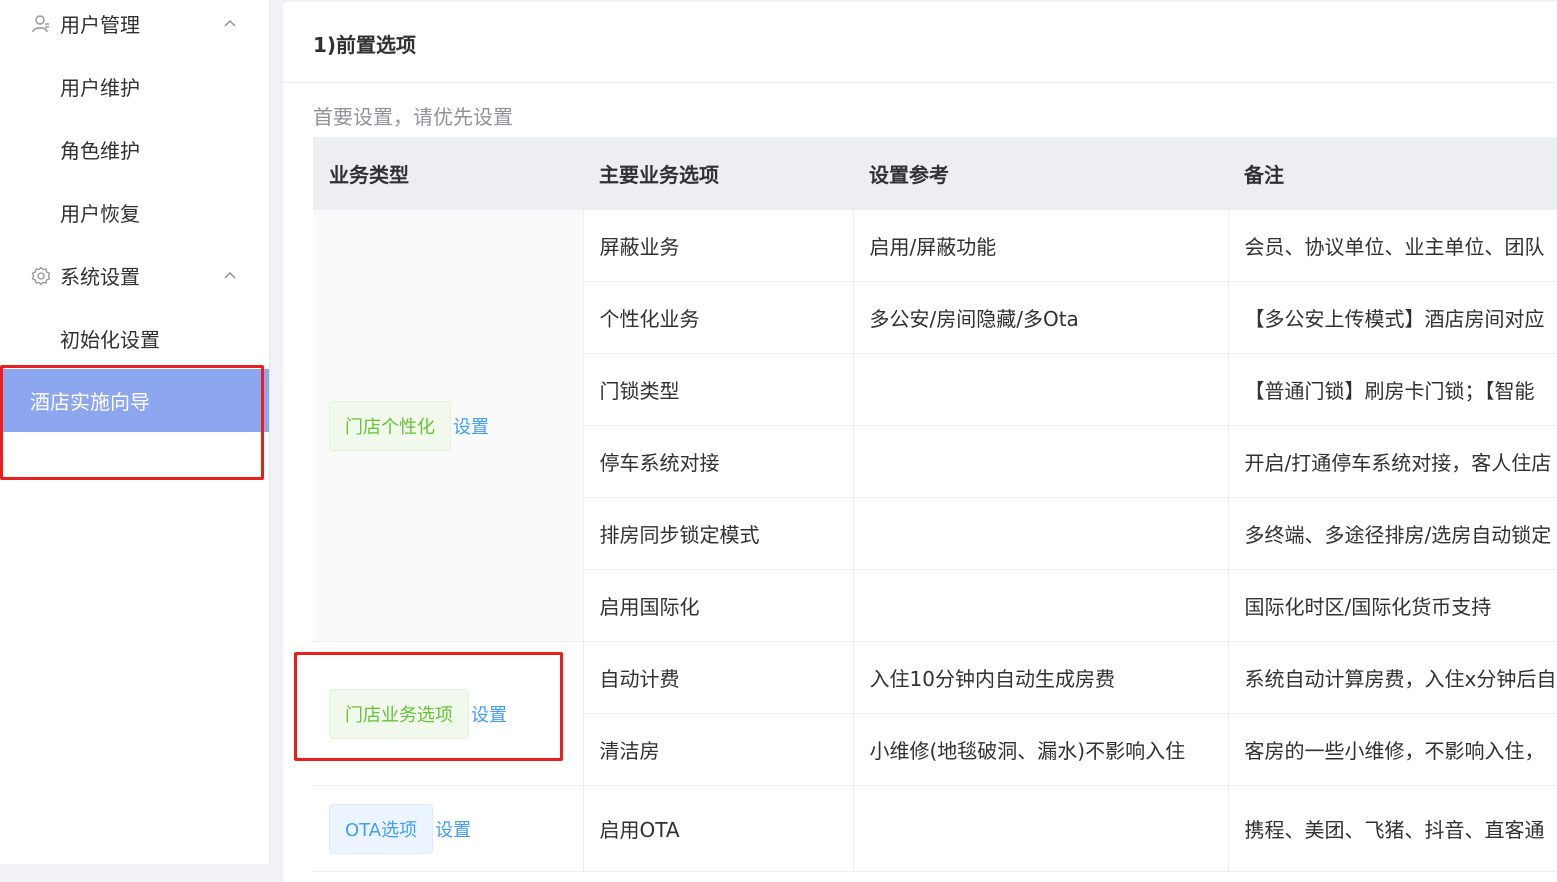 This screenshot has height=882, width=1557. What do you see at coordinates (1040, 173) in the screenshot?
I see `header-reference: 设置参考` at bounding box center [1040, 173].